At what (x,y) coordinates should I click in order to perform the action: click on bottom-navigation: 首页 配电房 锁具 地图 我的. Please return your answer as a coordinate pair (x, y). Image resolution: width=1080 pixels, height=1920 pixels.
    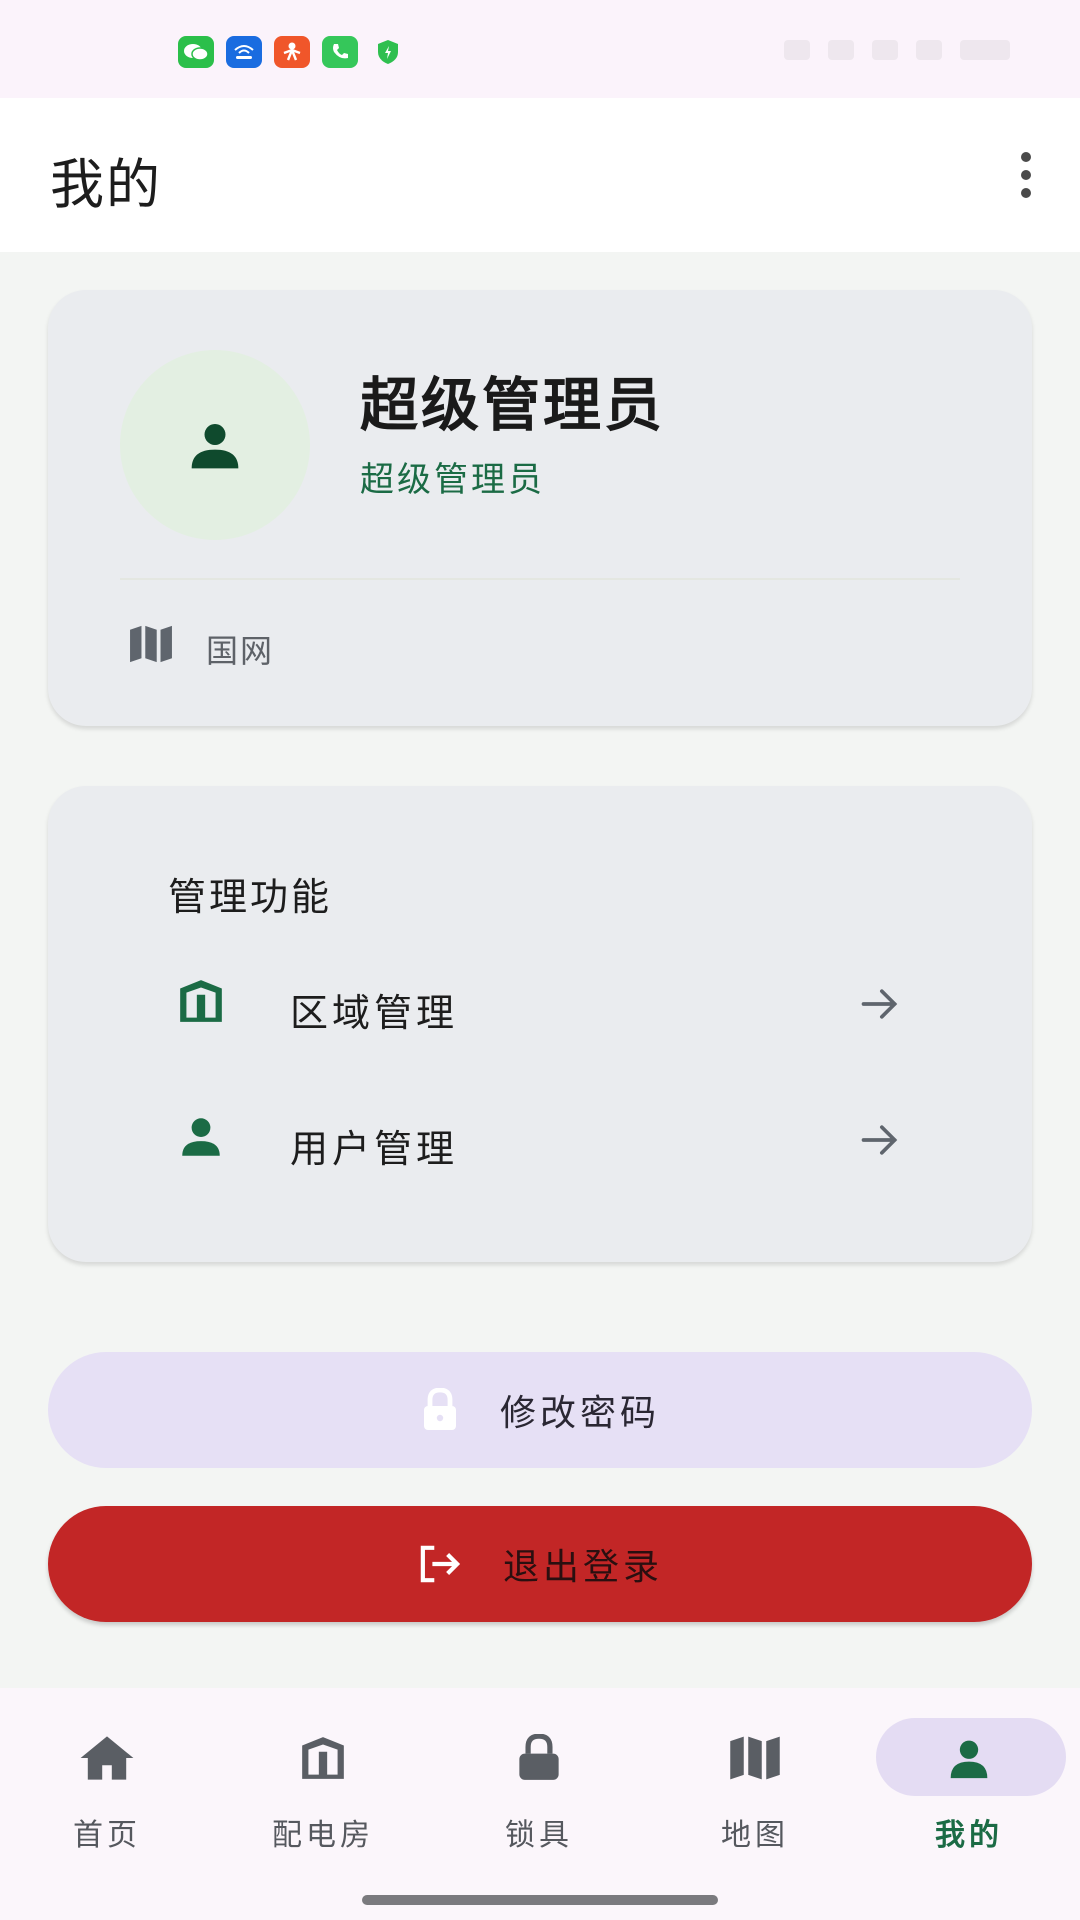
    Looking at the image, I should click on (540, 1804).